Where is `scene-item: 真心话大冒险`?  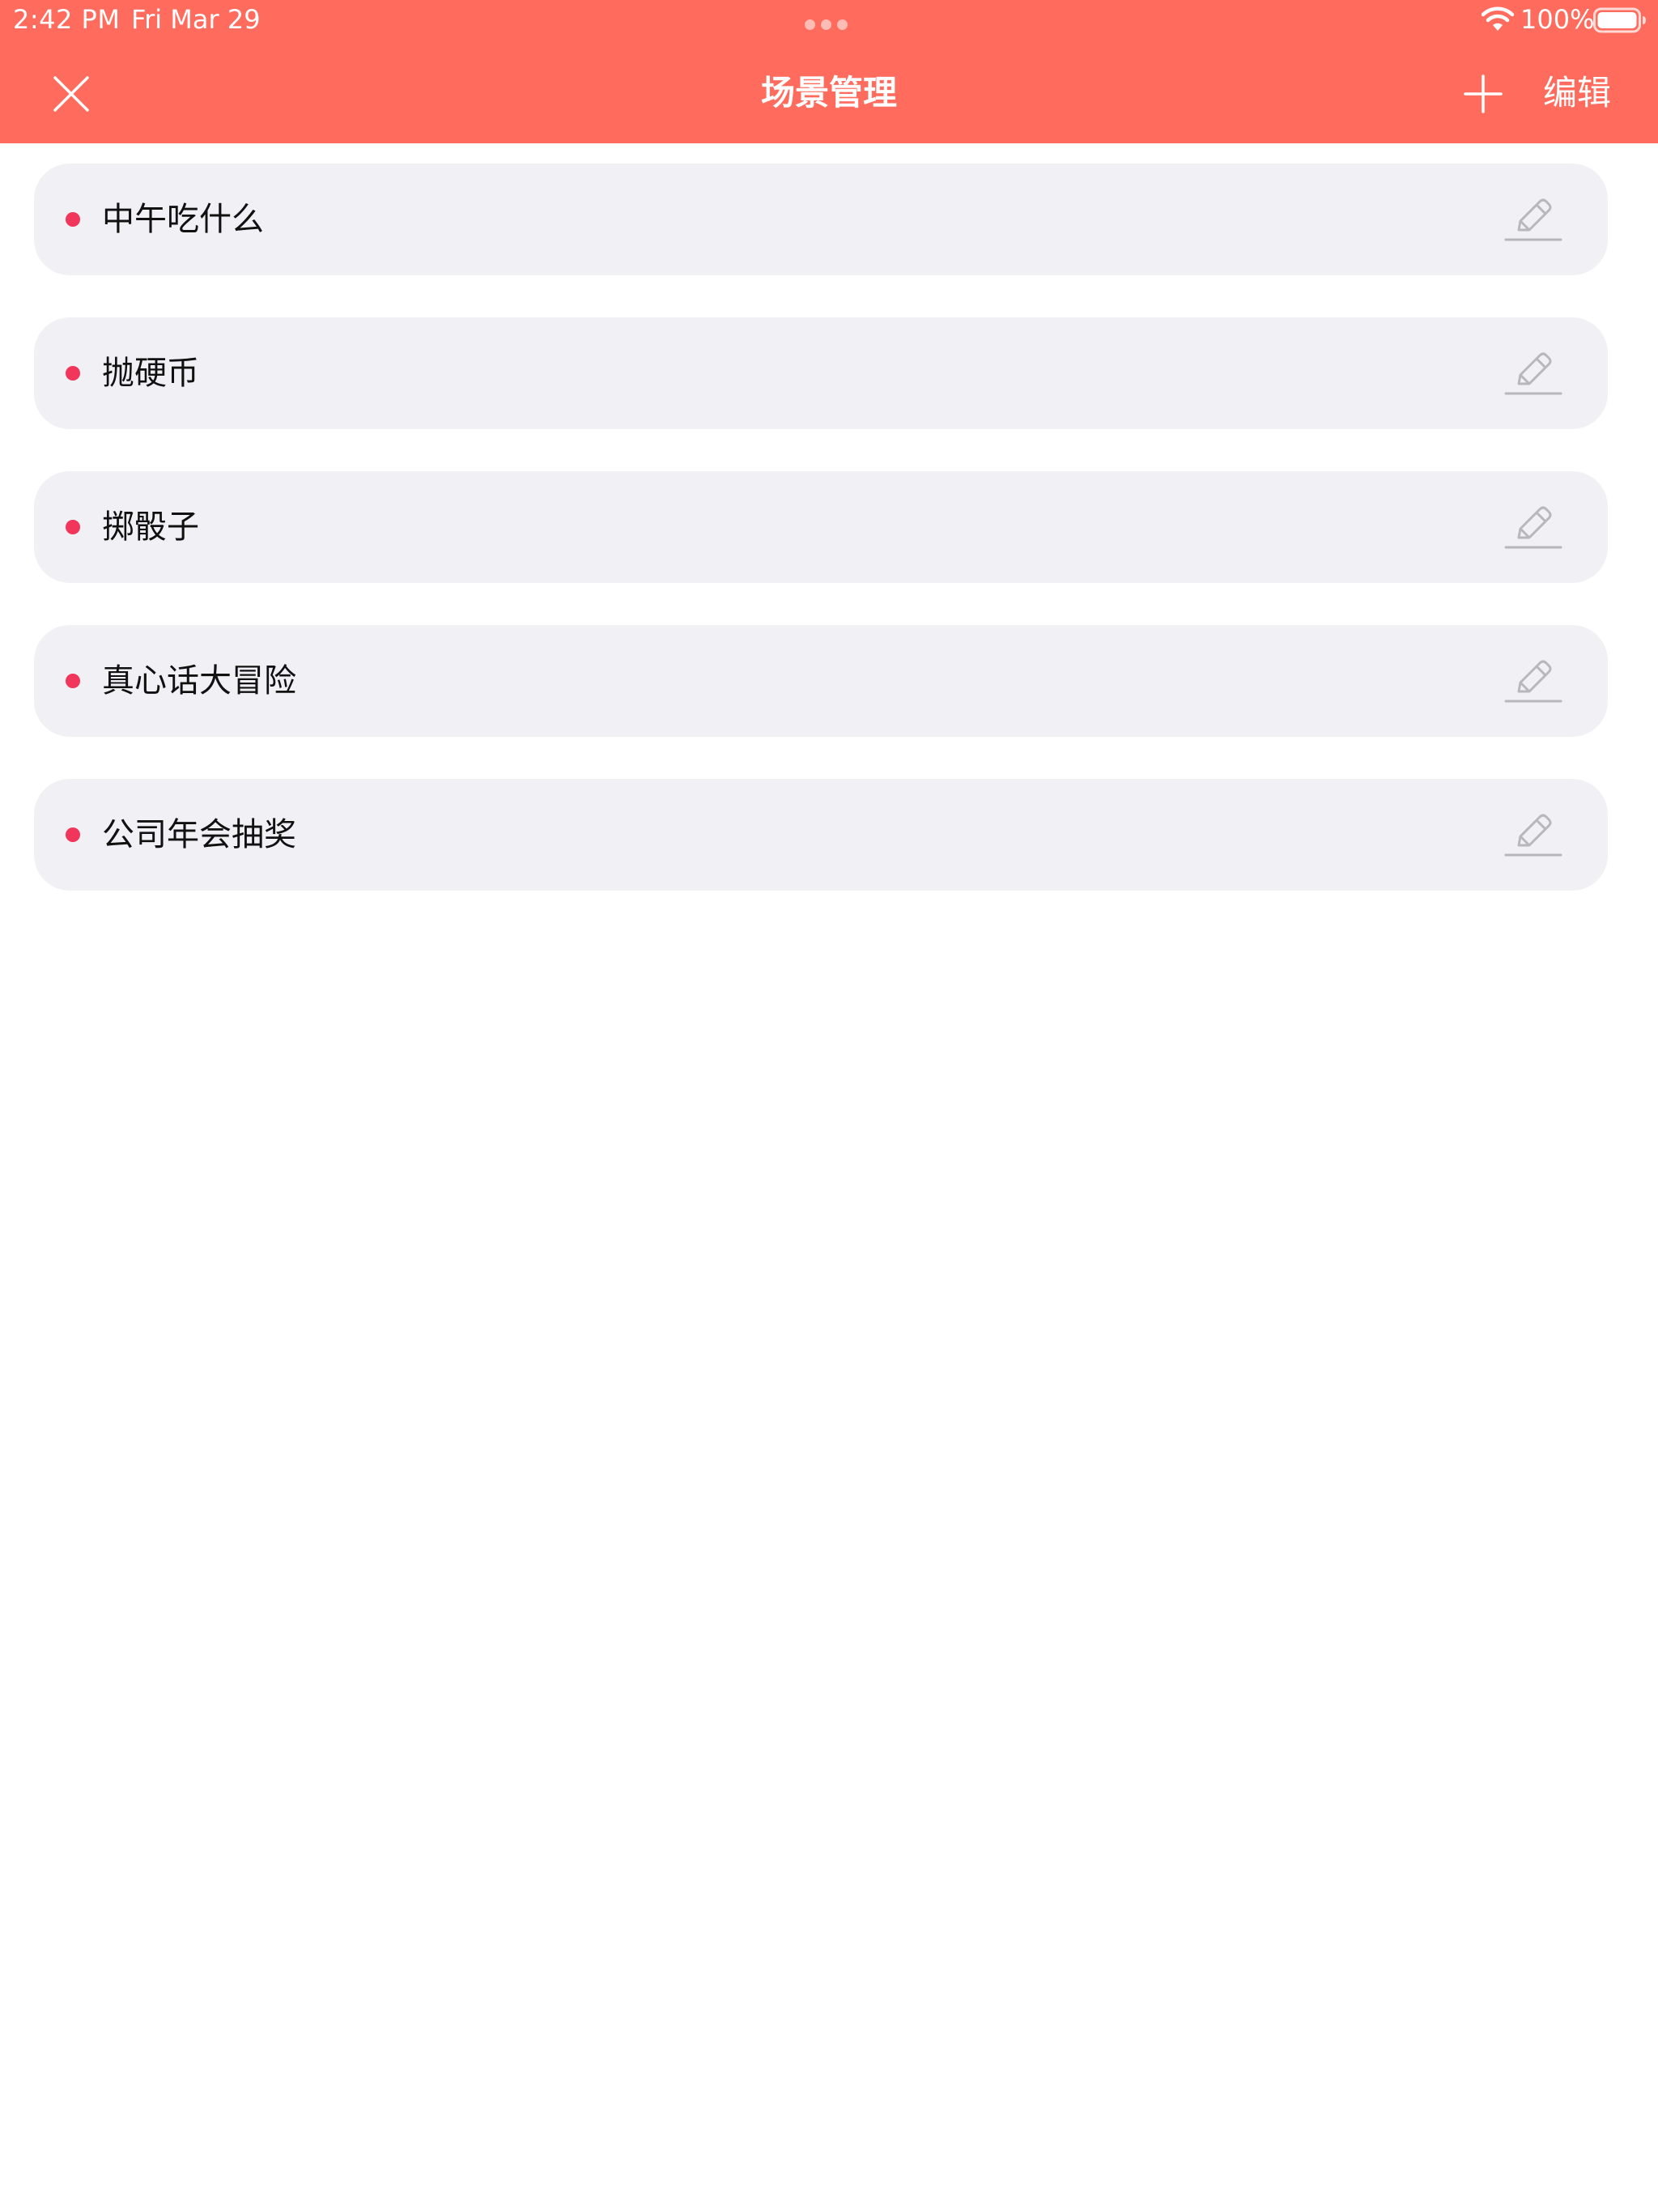
scene-item: 真心话大冒险 is located at coordinates (821, 681).